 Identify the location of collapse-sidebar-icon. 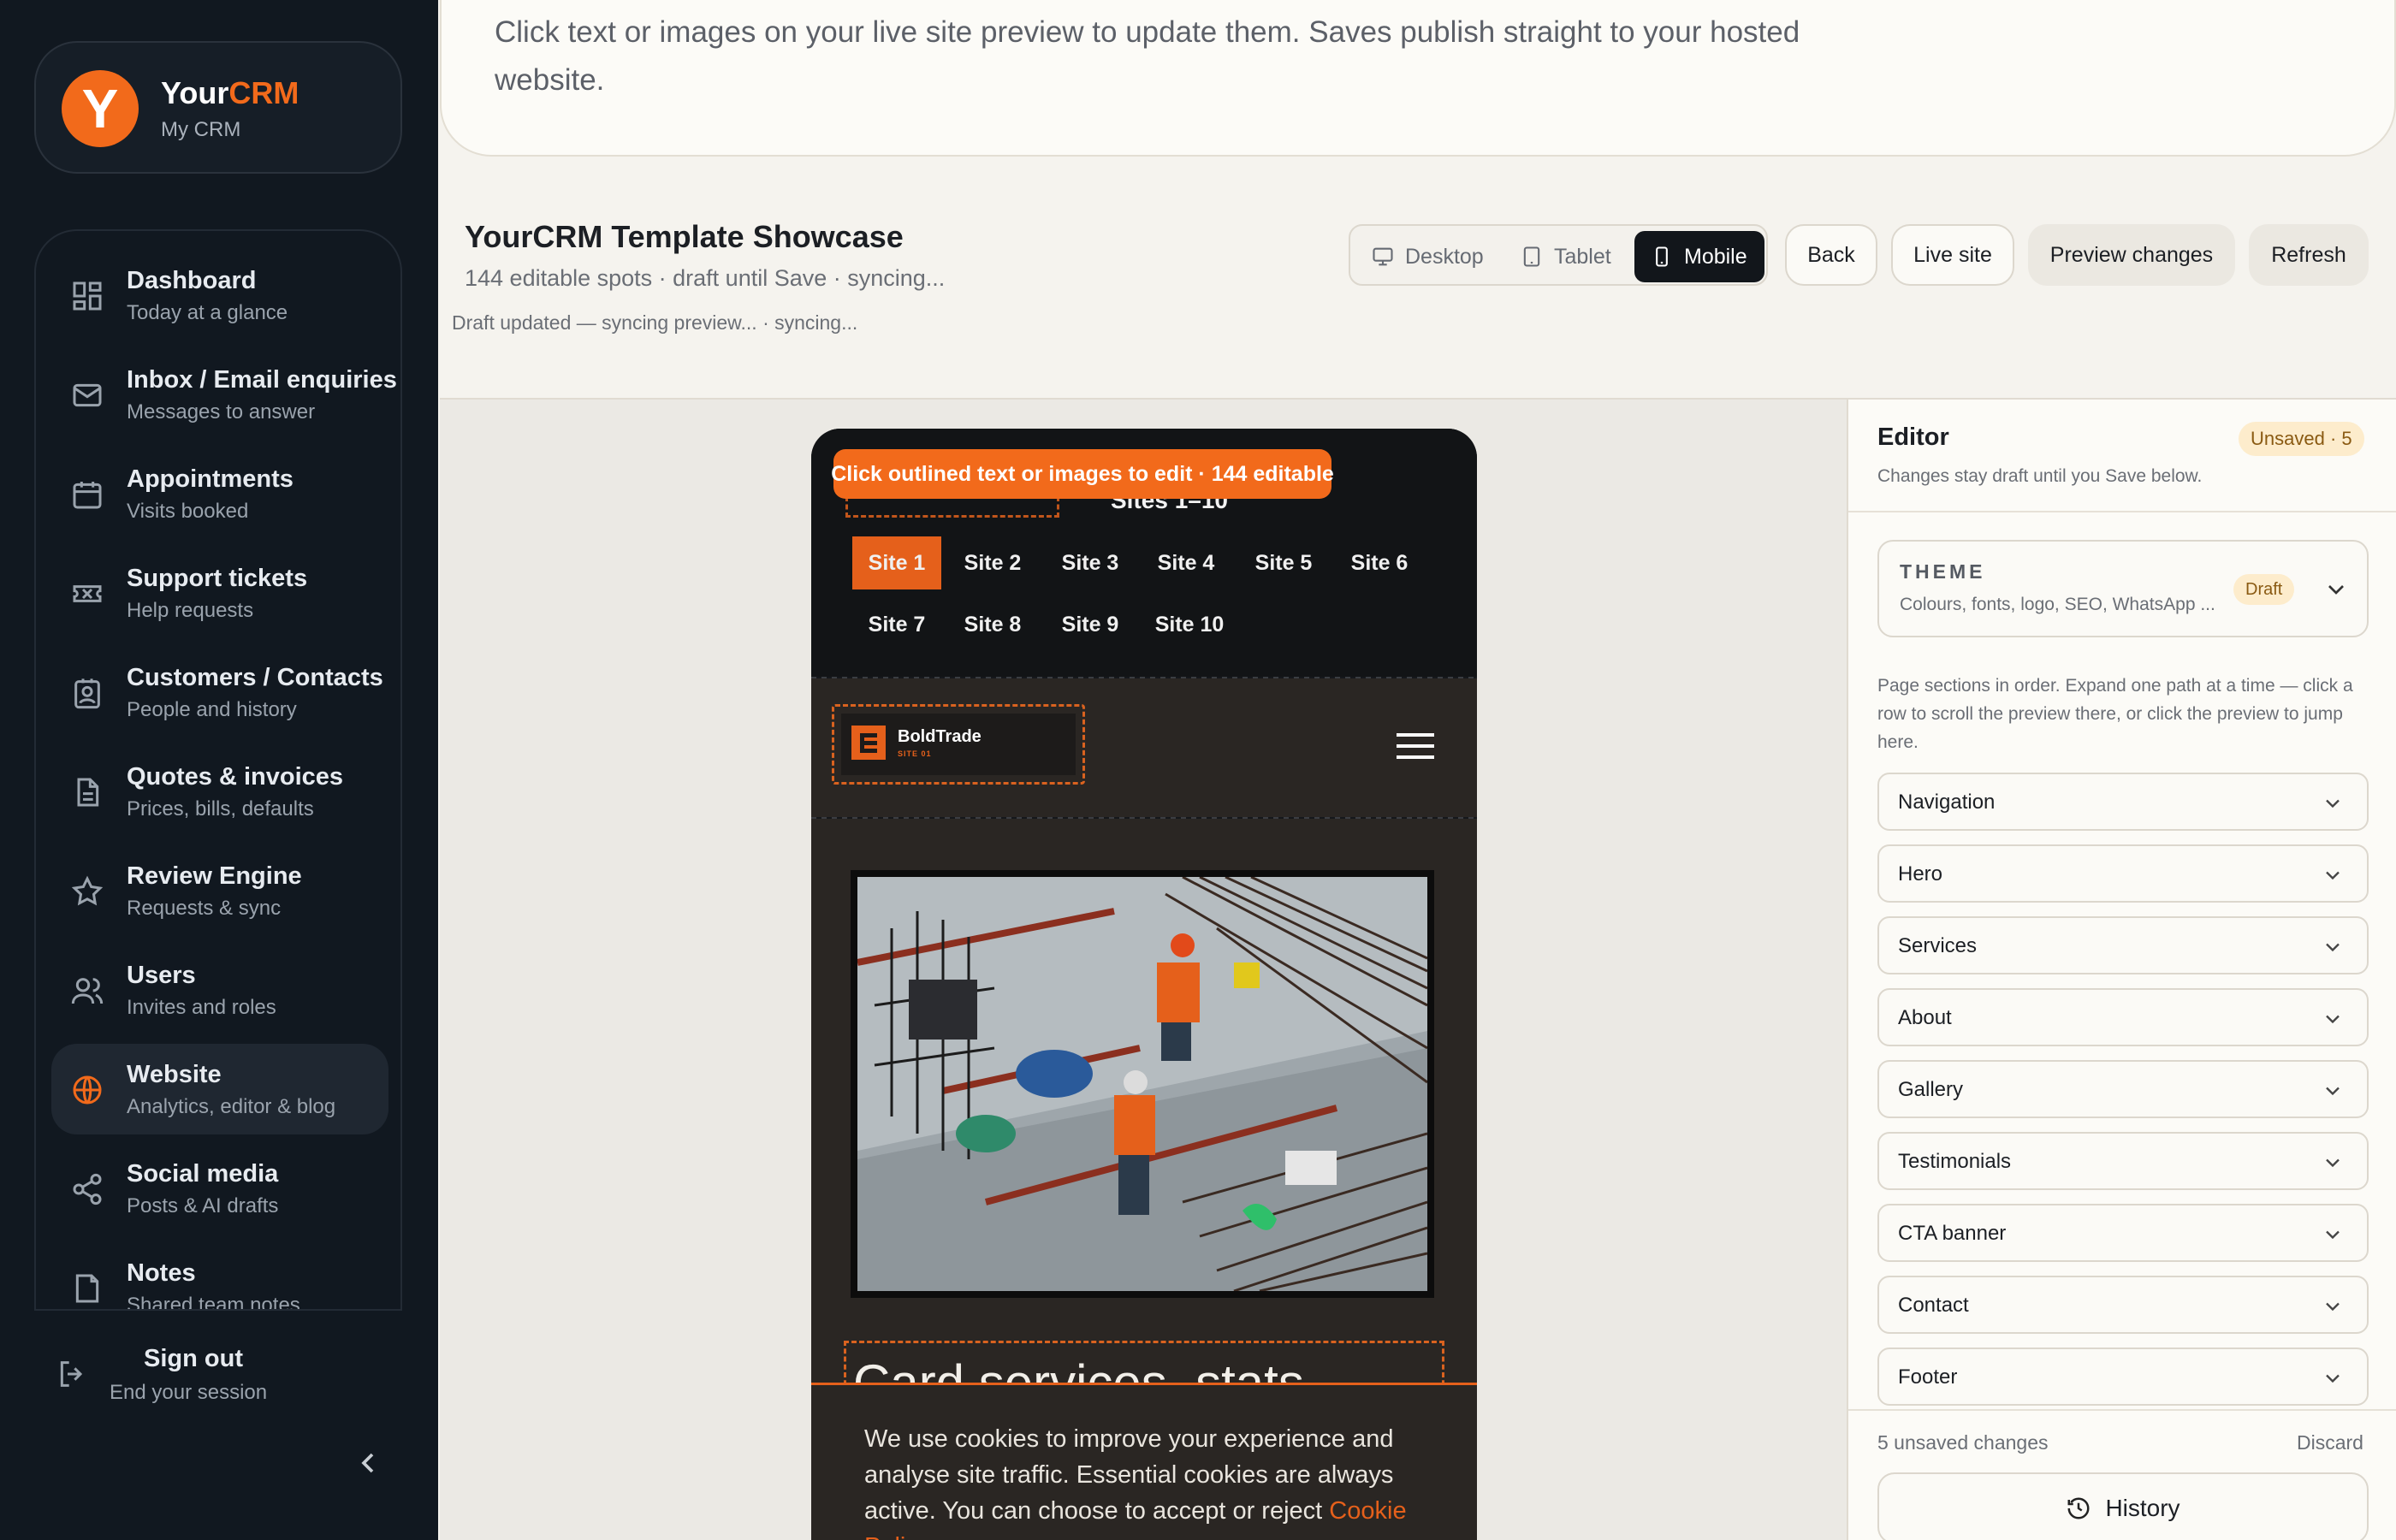
(368, 1463).